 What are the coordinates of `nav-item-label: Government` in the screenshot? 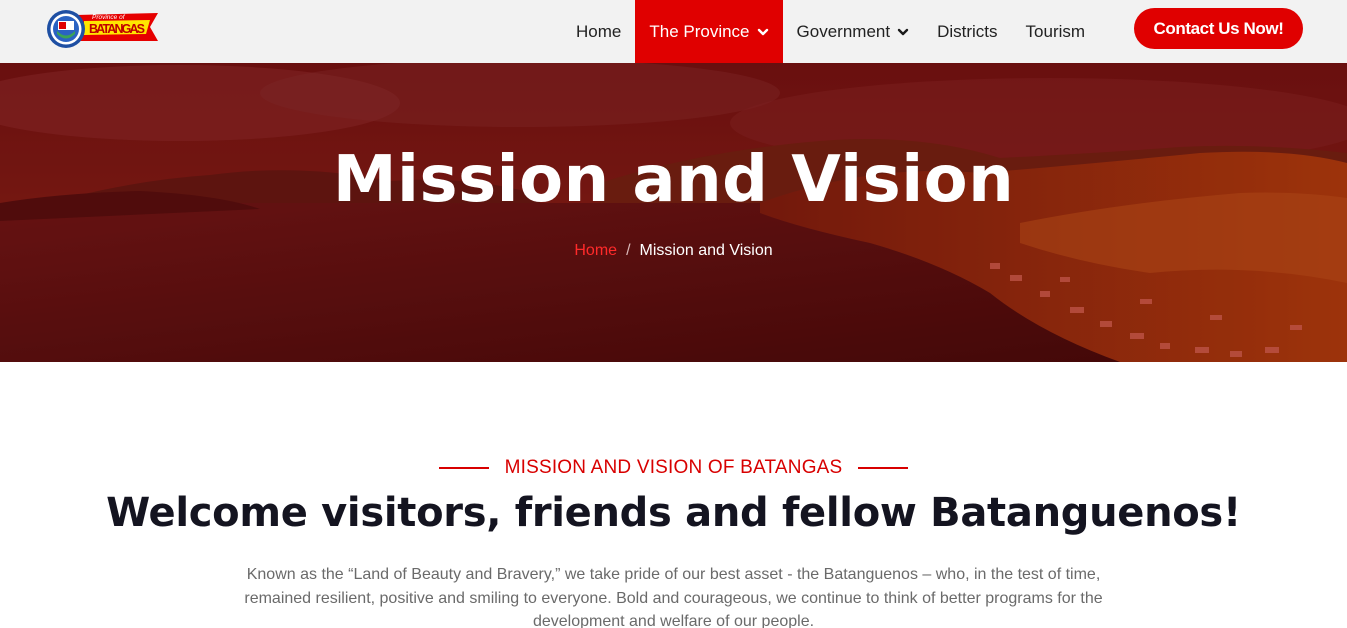 It's located at (843, 31).